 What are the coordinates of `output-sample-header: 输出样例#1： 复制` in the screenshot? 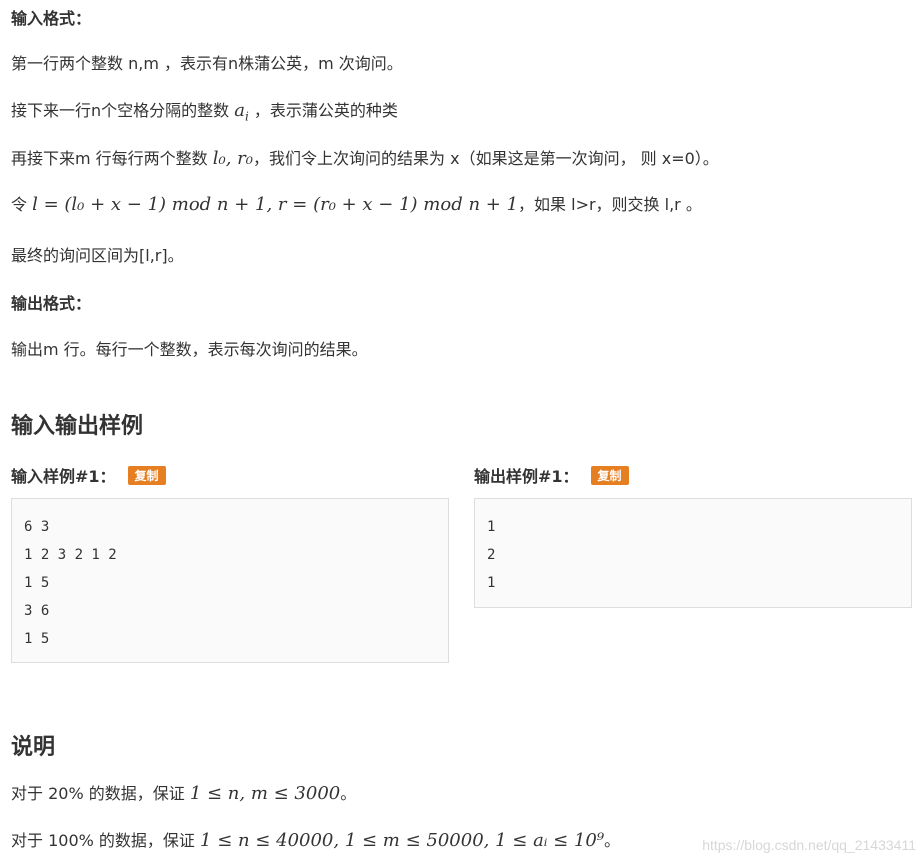 It's located at (551, 475).